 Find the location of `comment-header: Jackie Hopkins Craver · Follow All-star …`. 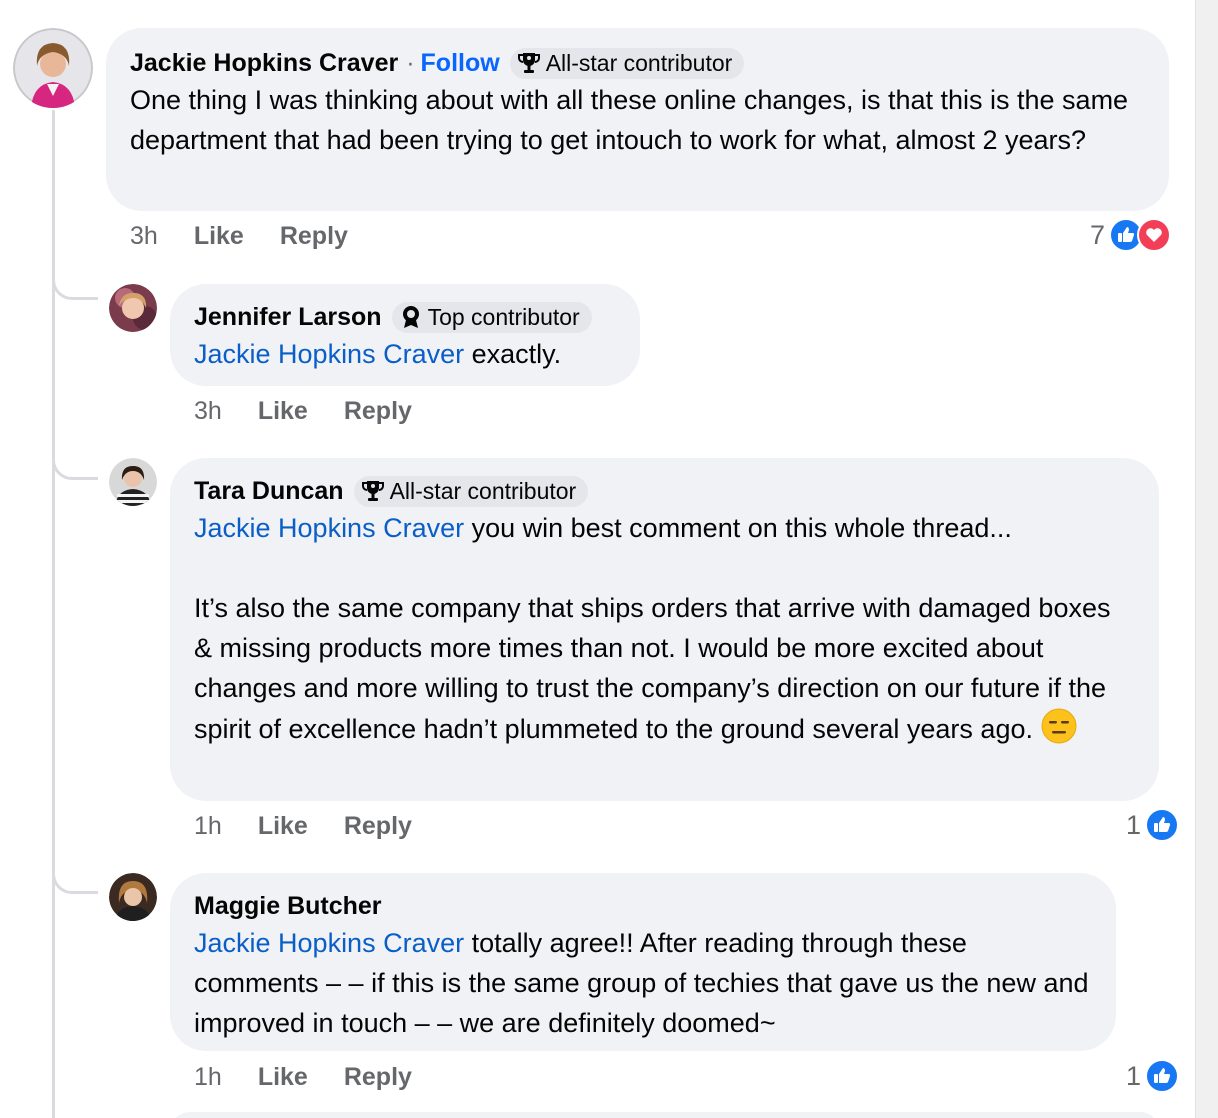

comment-header: Jackie Hopkins Craver · Follow All-star … is located at coordinates (637, 63).